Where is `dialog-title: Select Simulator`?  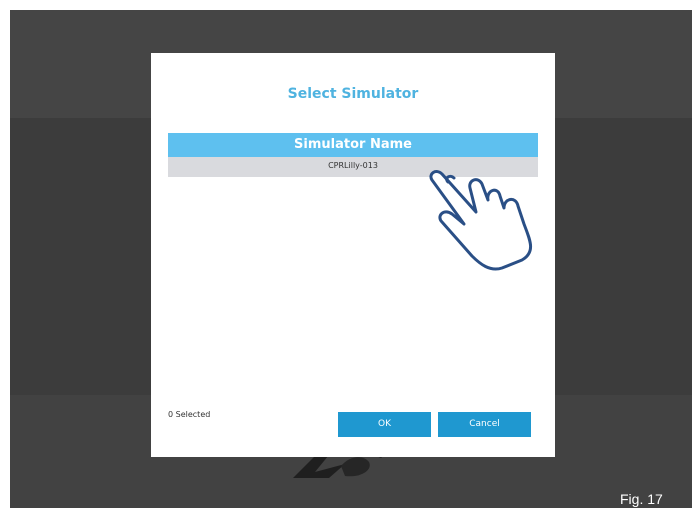
dialog-title: Select Simulator is located at coordinates (353, 94).